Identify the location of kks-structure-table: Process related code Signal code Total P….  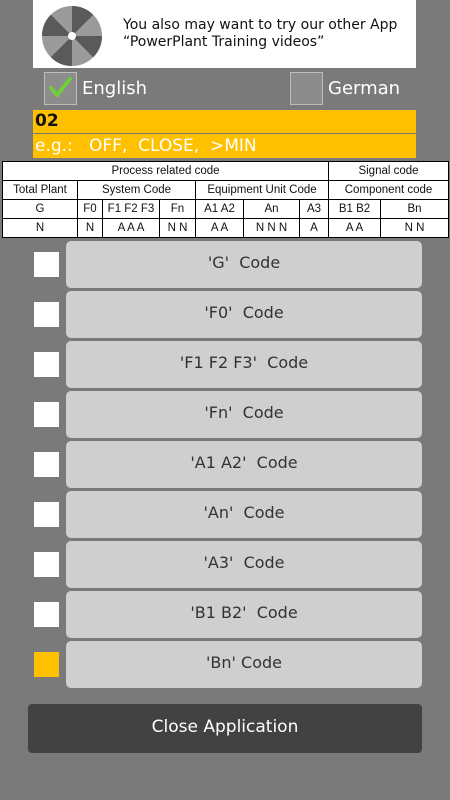
(226, 199).